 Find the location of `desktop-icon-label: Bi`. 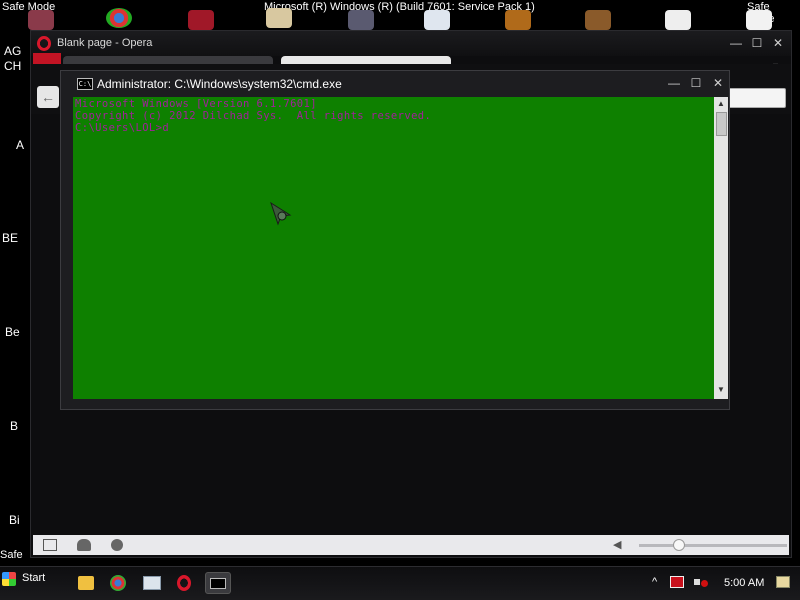

desktop-icon-label: Bi is located at coordinates (14, 520).